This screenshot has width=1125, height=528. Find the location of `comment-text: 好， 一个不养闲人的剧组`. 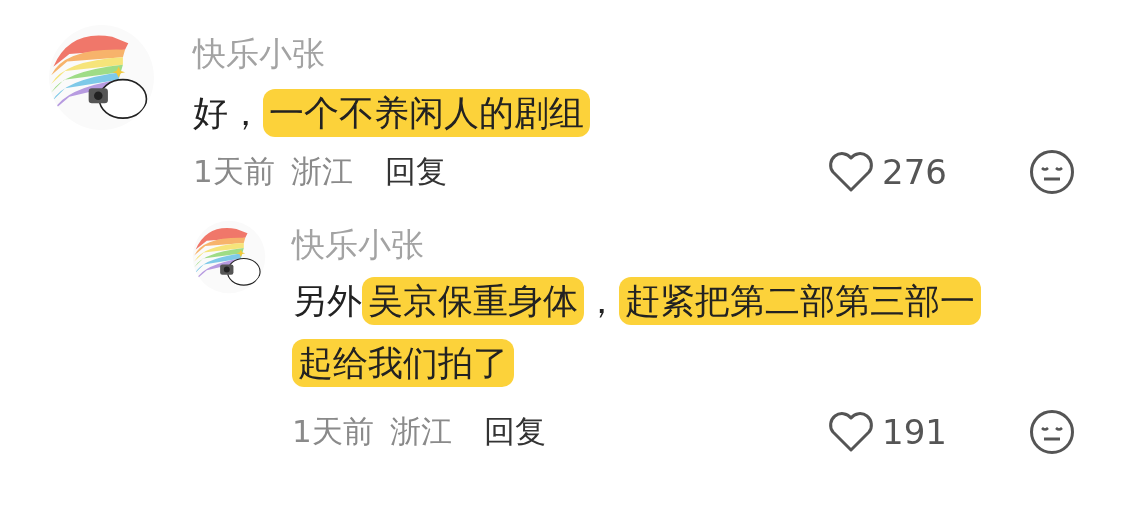

comment-text: 好， 一个不养闲人的剧组 is located at coordinates (543, 113).